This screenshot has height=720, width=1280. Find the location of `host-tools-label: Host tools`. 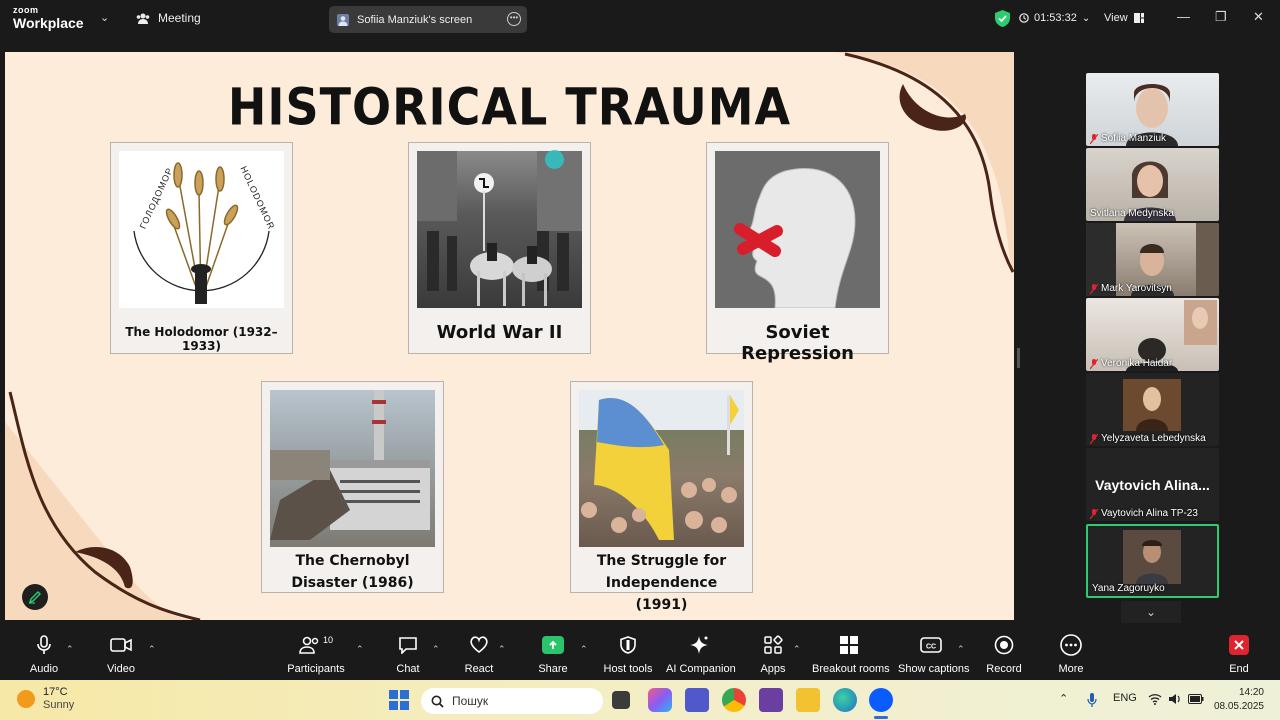

host-tools-label: Host tools is located at coordinates (628, 669).